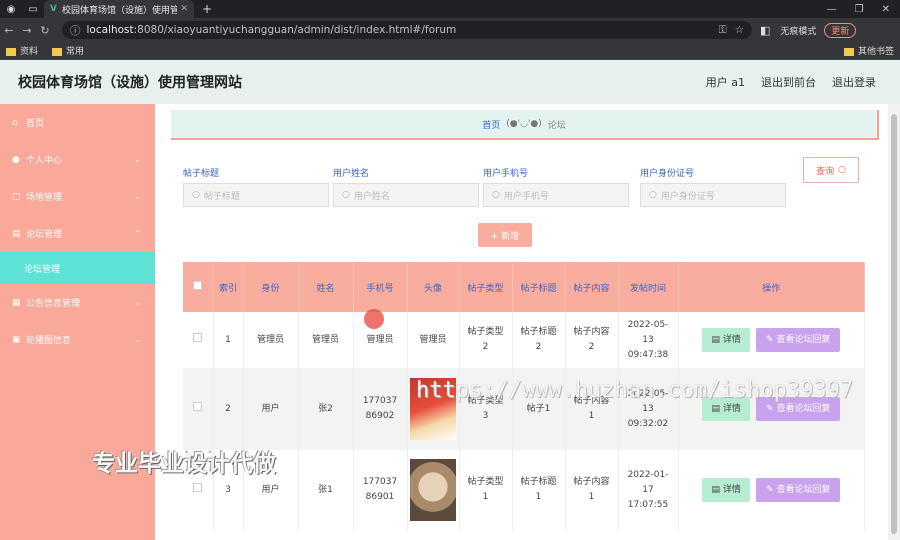 The image size is (900, 540). Describe the element at coordinates (380, 287) in the screenshot. I see `col-phone: 手机号` at that location.